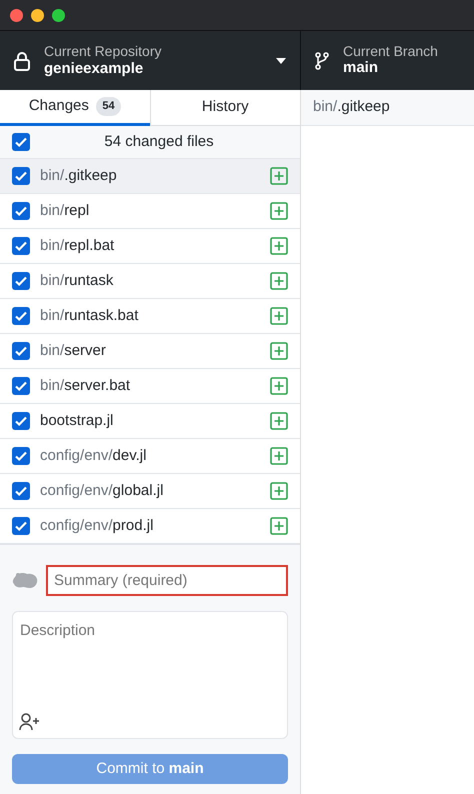 The image size is (474, 794). Describe the element at coordinates (281, 61) in the screenshot. I see `caret-icon` at that location.